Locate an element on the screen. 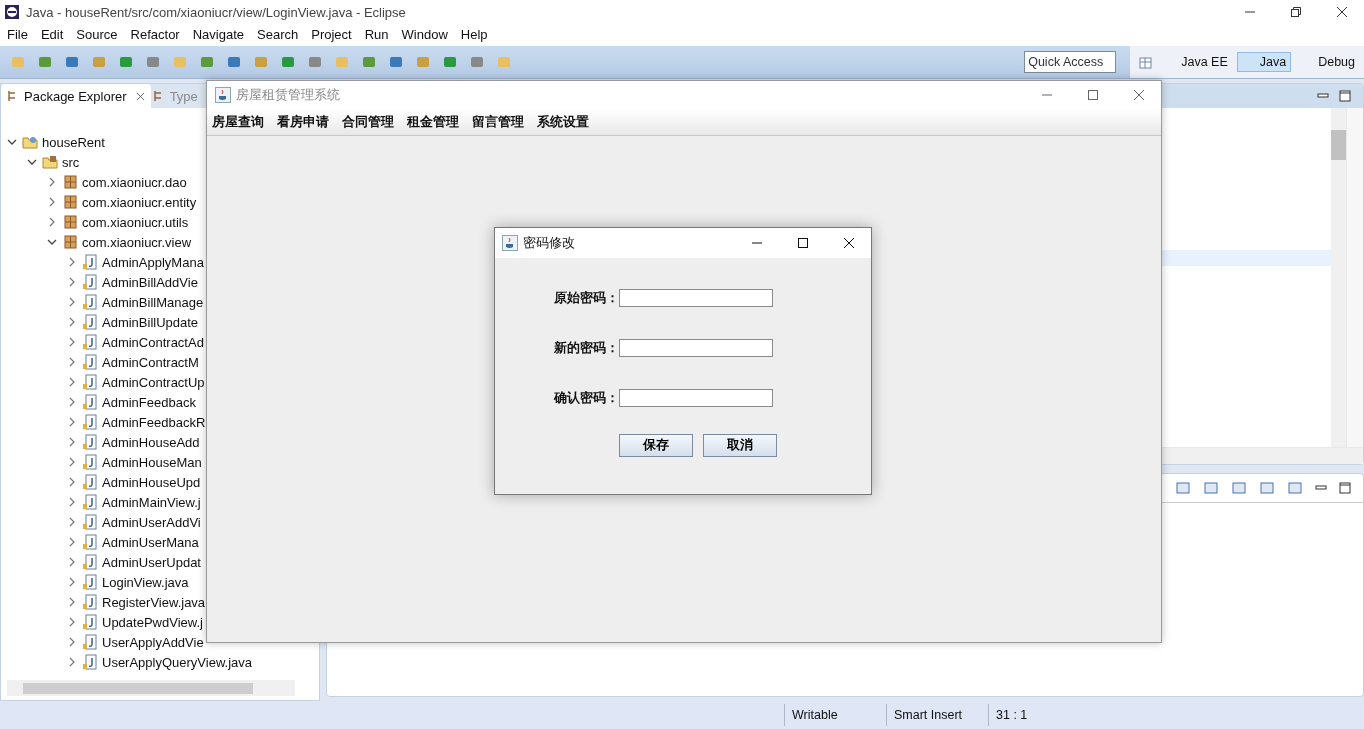 Image resolution: width=1364 pixels, height=729 pixels. menu-item: 合同管理 is located at coordinates (368, 122).